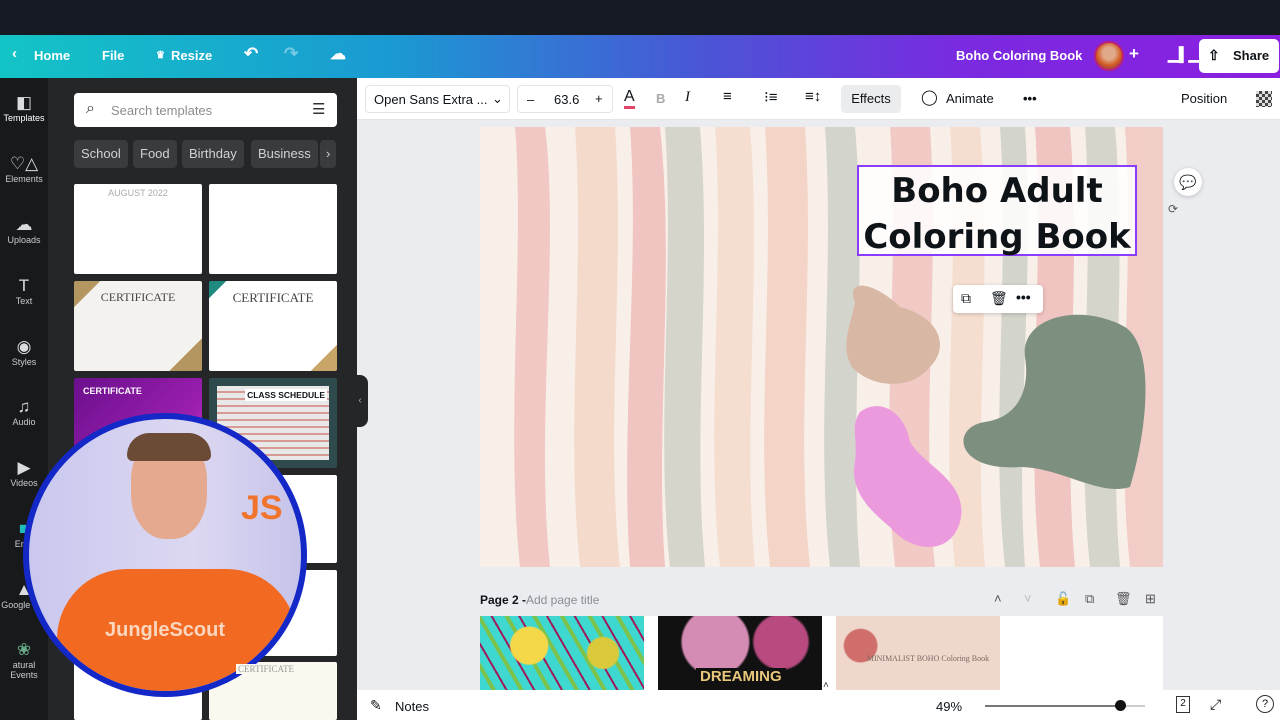 Image resolution: width=1280 pixels, height=720 pixels. I want to click on fullscreen-icon: ⤢, so click(1215, 704).